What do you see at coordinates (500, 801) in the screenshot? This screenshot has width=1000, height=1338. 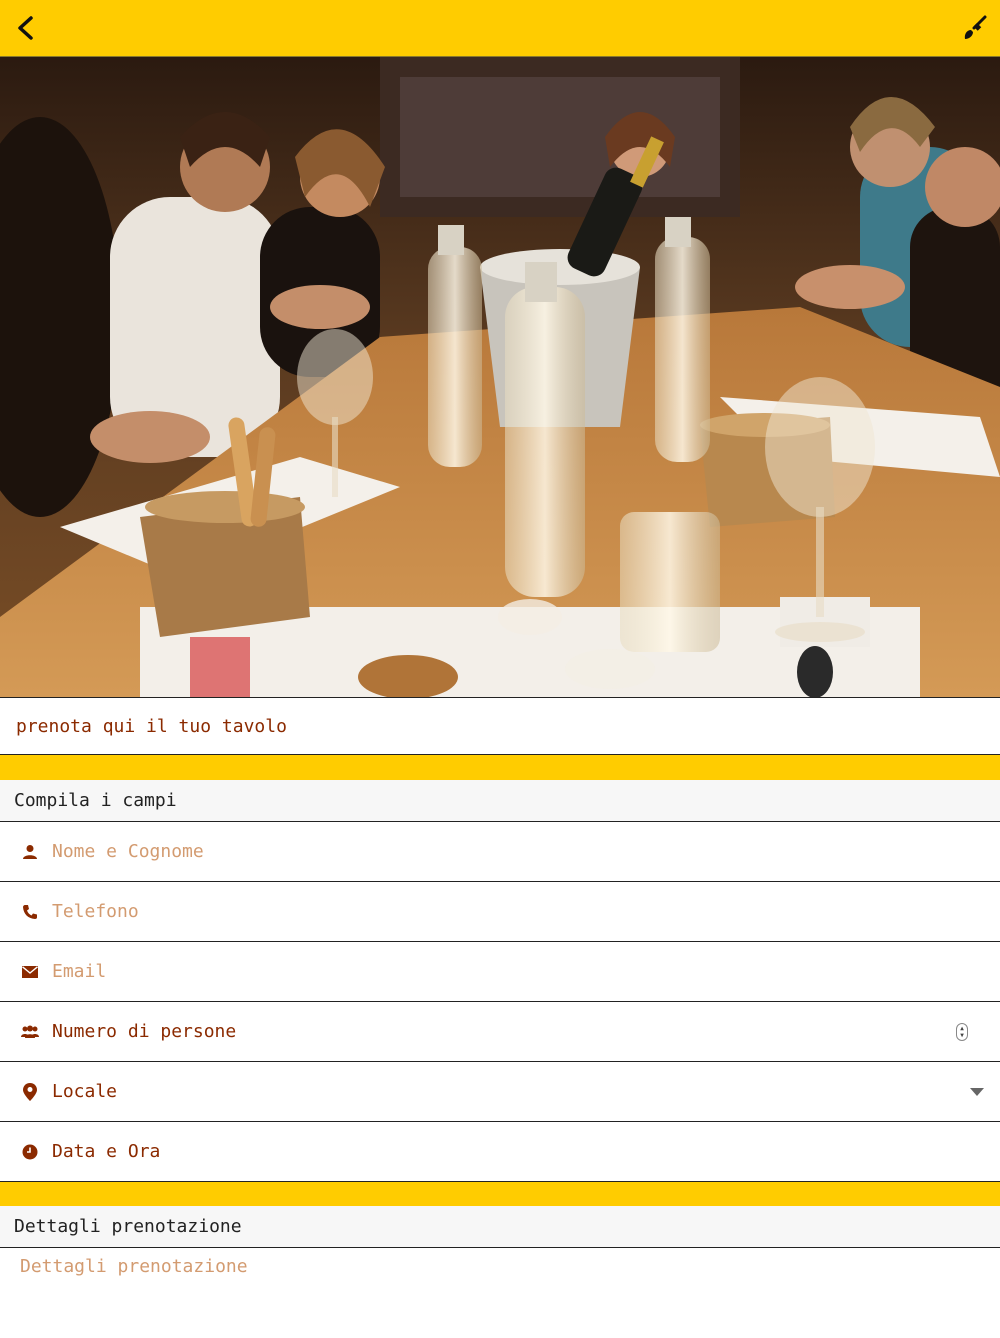 I see `form-section-header: Compila i campi` at bounding box center [500, 801].